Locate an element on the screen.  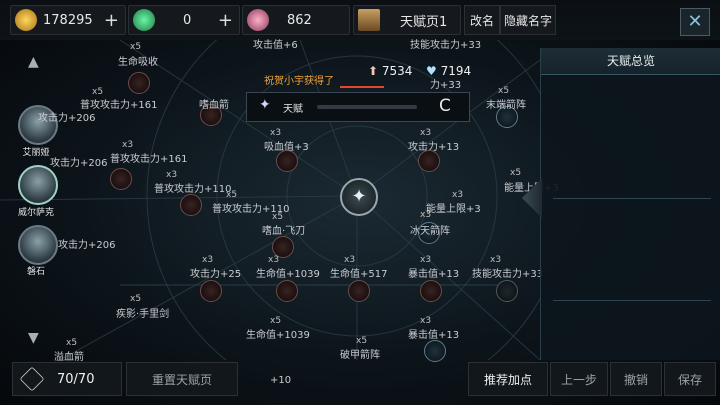
crystal-gem-icon is located at coordinates (258, 20).